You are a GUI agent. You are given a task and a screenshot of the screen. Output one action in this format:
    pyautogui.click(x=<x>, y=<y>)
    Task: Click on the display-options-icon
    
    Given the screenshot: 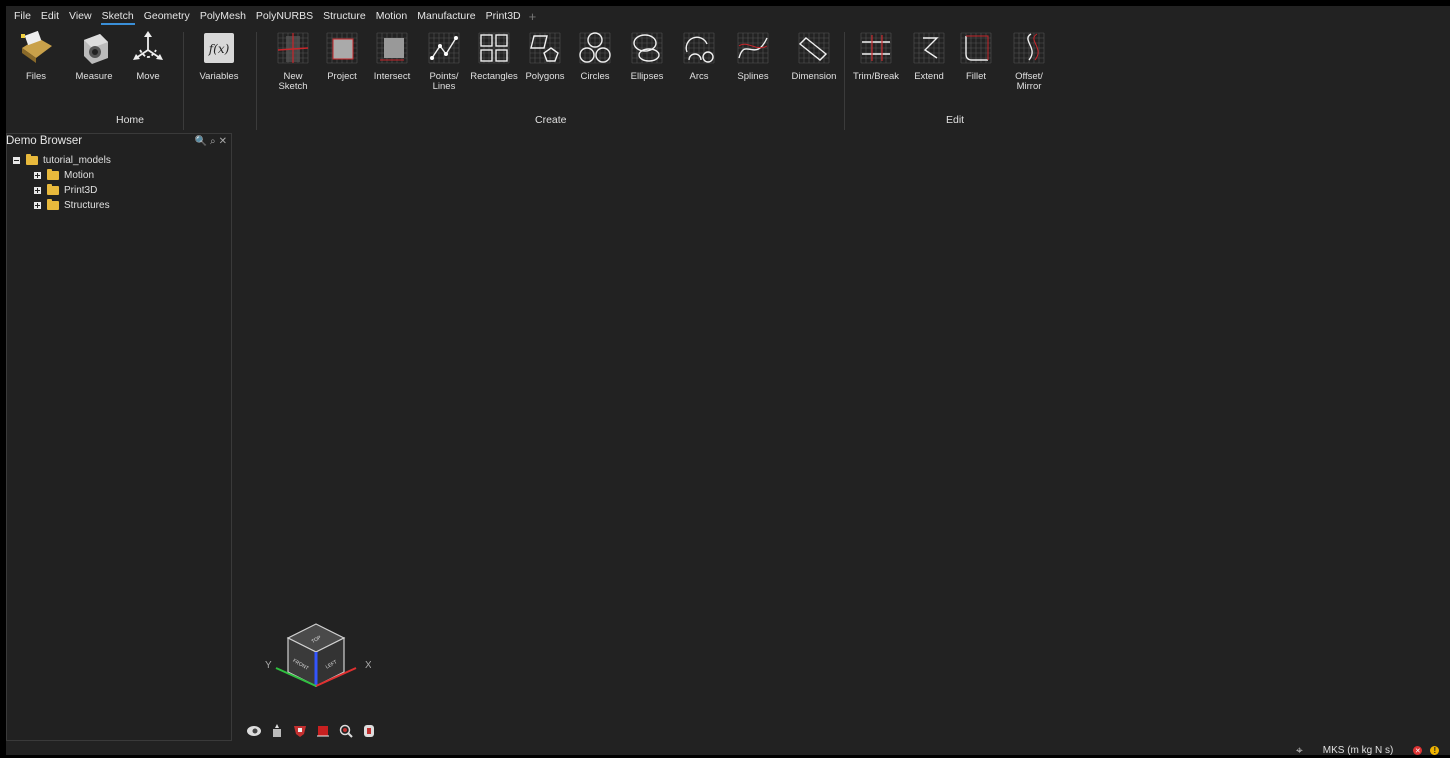 What is the action you would take?
    pyautogui.click(x=368, y=730)
    